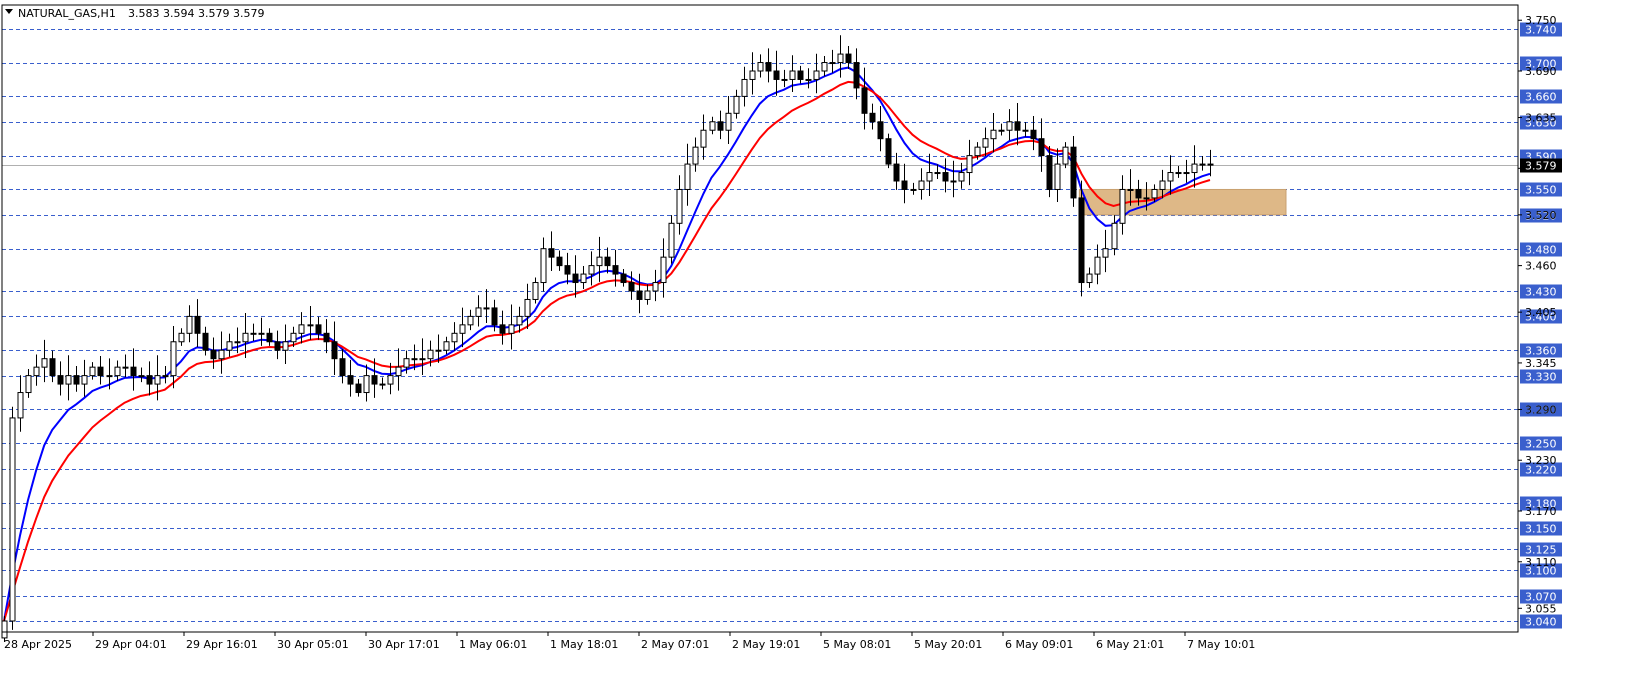 This screenshot has width=1651, height=686. Describe the element at coordinates (1541, 550) in the screenshot. I see `price-level-label: 3.125` at that location.